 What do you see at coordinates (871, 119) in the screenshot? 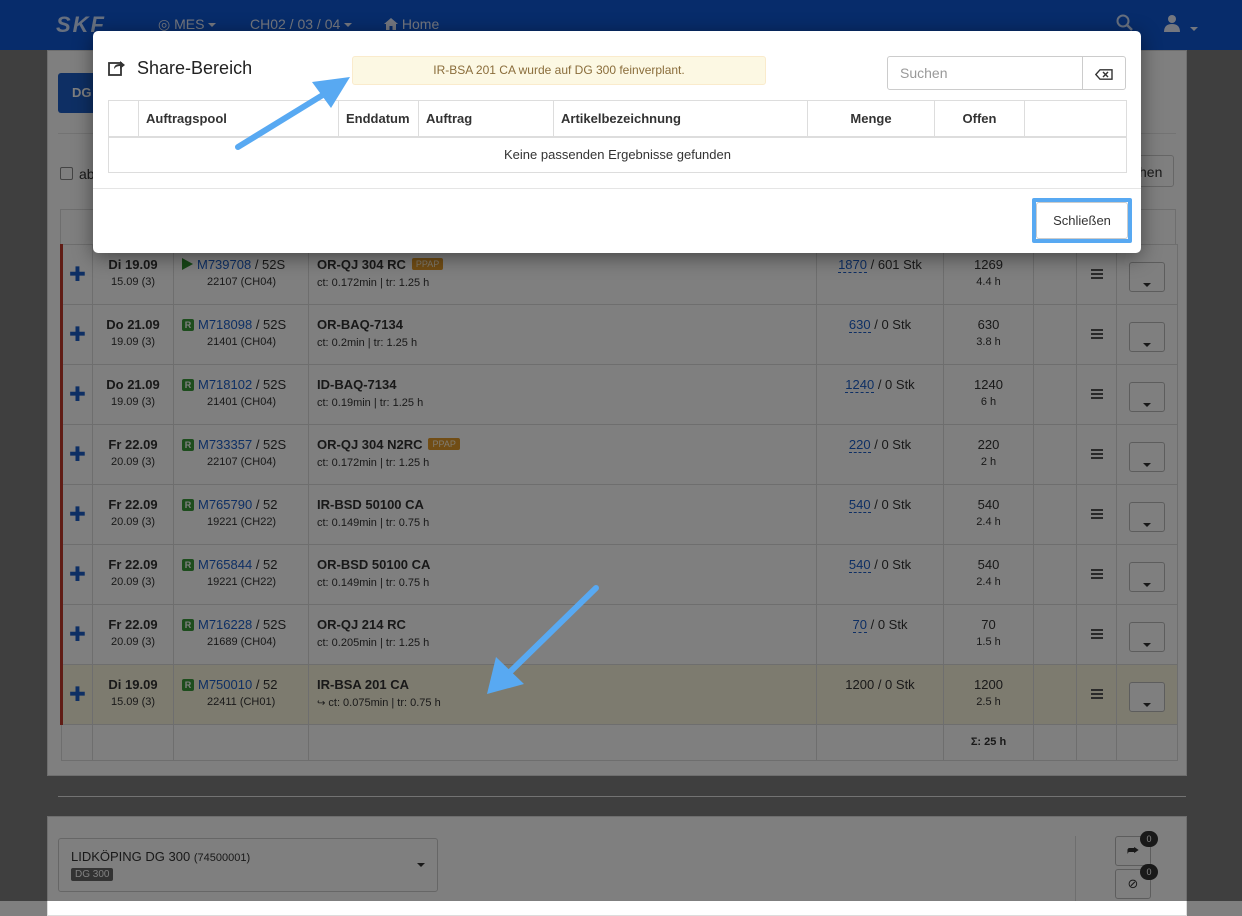
I see `column-header-menge: Menge` at bounding box center [871, 119].